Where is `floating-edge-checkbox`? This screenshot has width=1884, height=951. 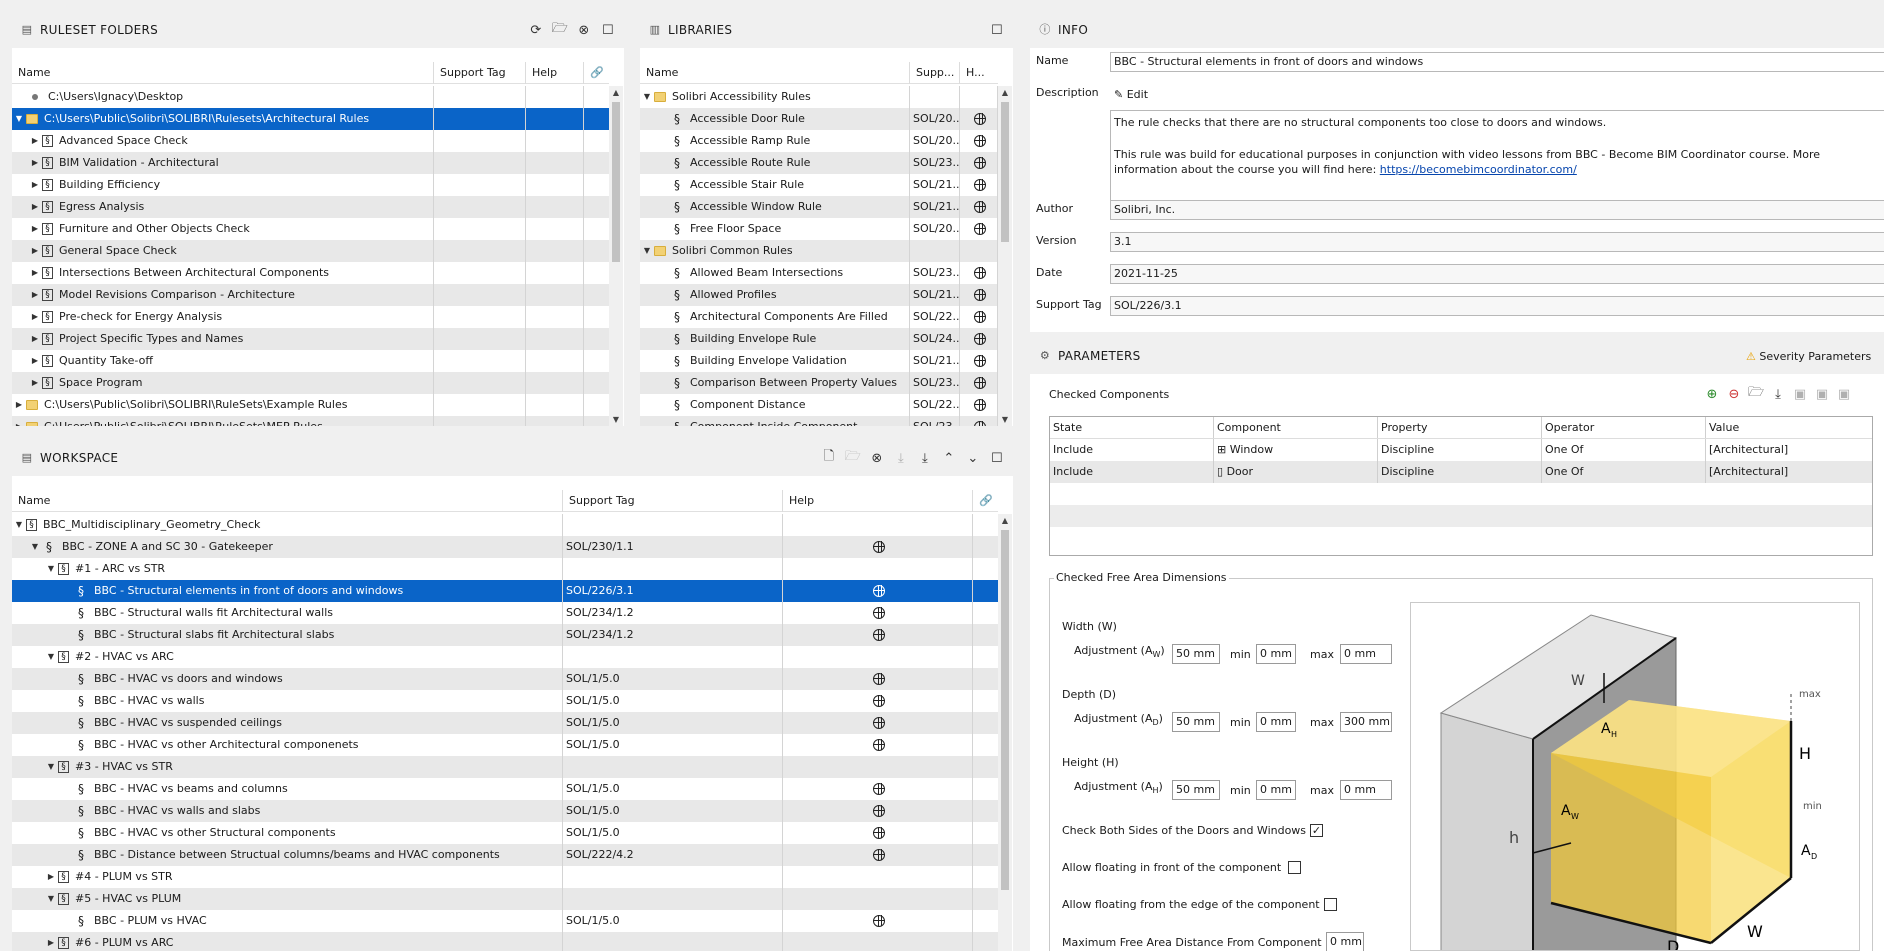
floating-edge-checkbox is located at coordinates (1330, 904).